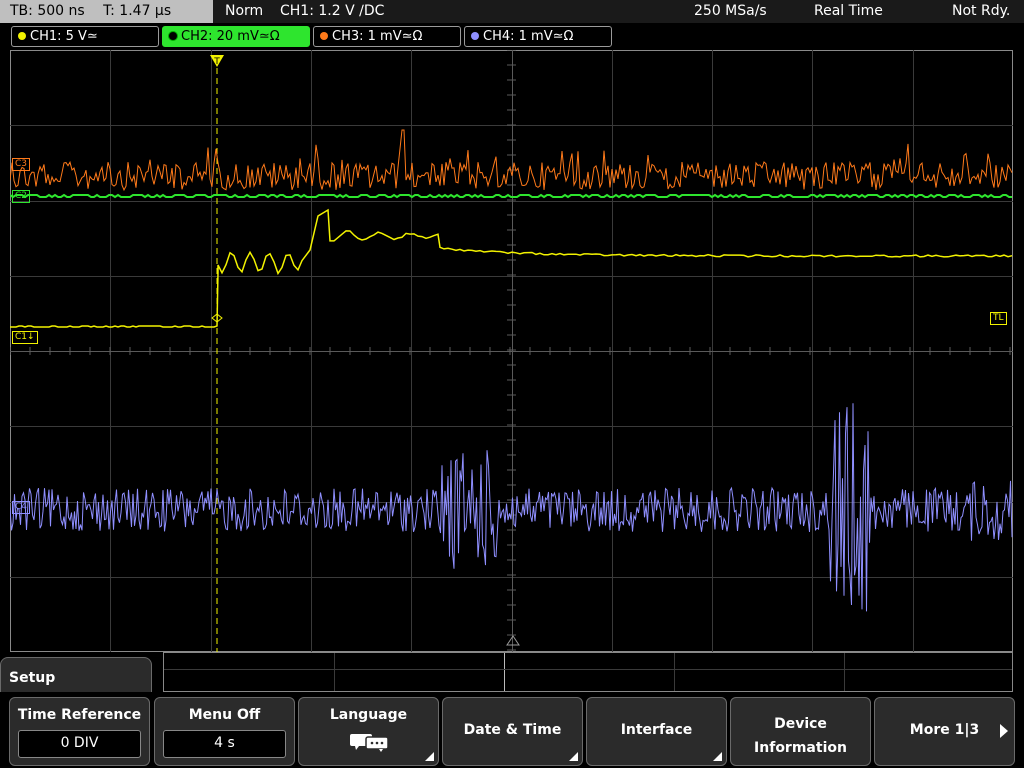  Describe the element at coordinates (137, 11) in the screenshot. I see `trigger-time-value: T: 1.47 µs` at that location.